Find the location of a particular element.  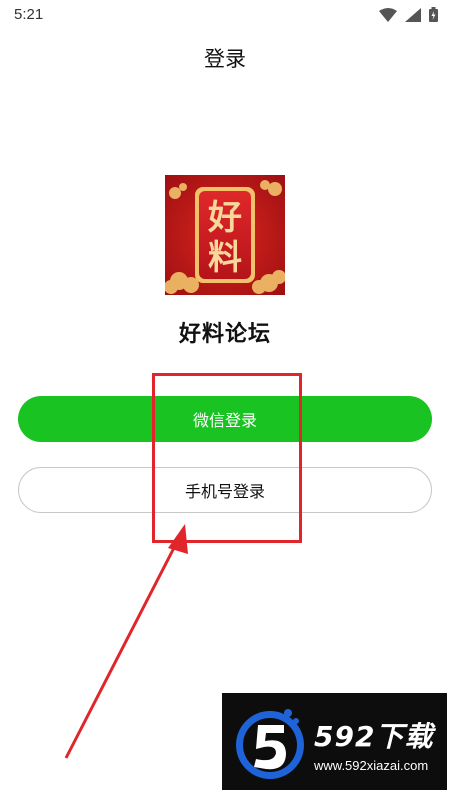

battery-icon is located at coordinates (433, 14).